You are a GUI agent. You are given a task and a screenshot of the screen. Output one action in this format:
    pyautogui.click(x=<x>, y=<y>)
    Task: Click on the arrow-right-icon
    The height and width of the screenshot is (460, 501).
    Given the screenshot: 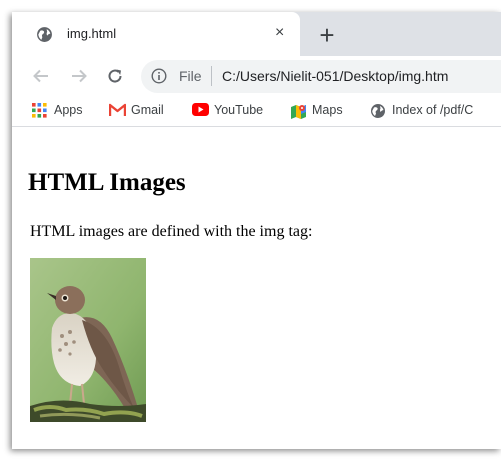 What is the action you would take?
    pyautogui.click(x=79, y=76)
    